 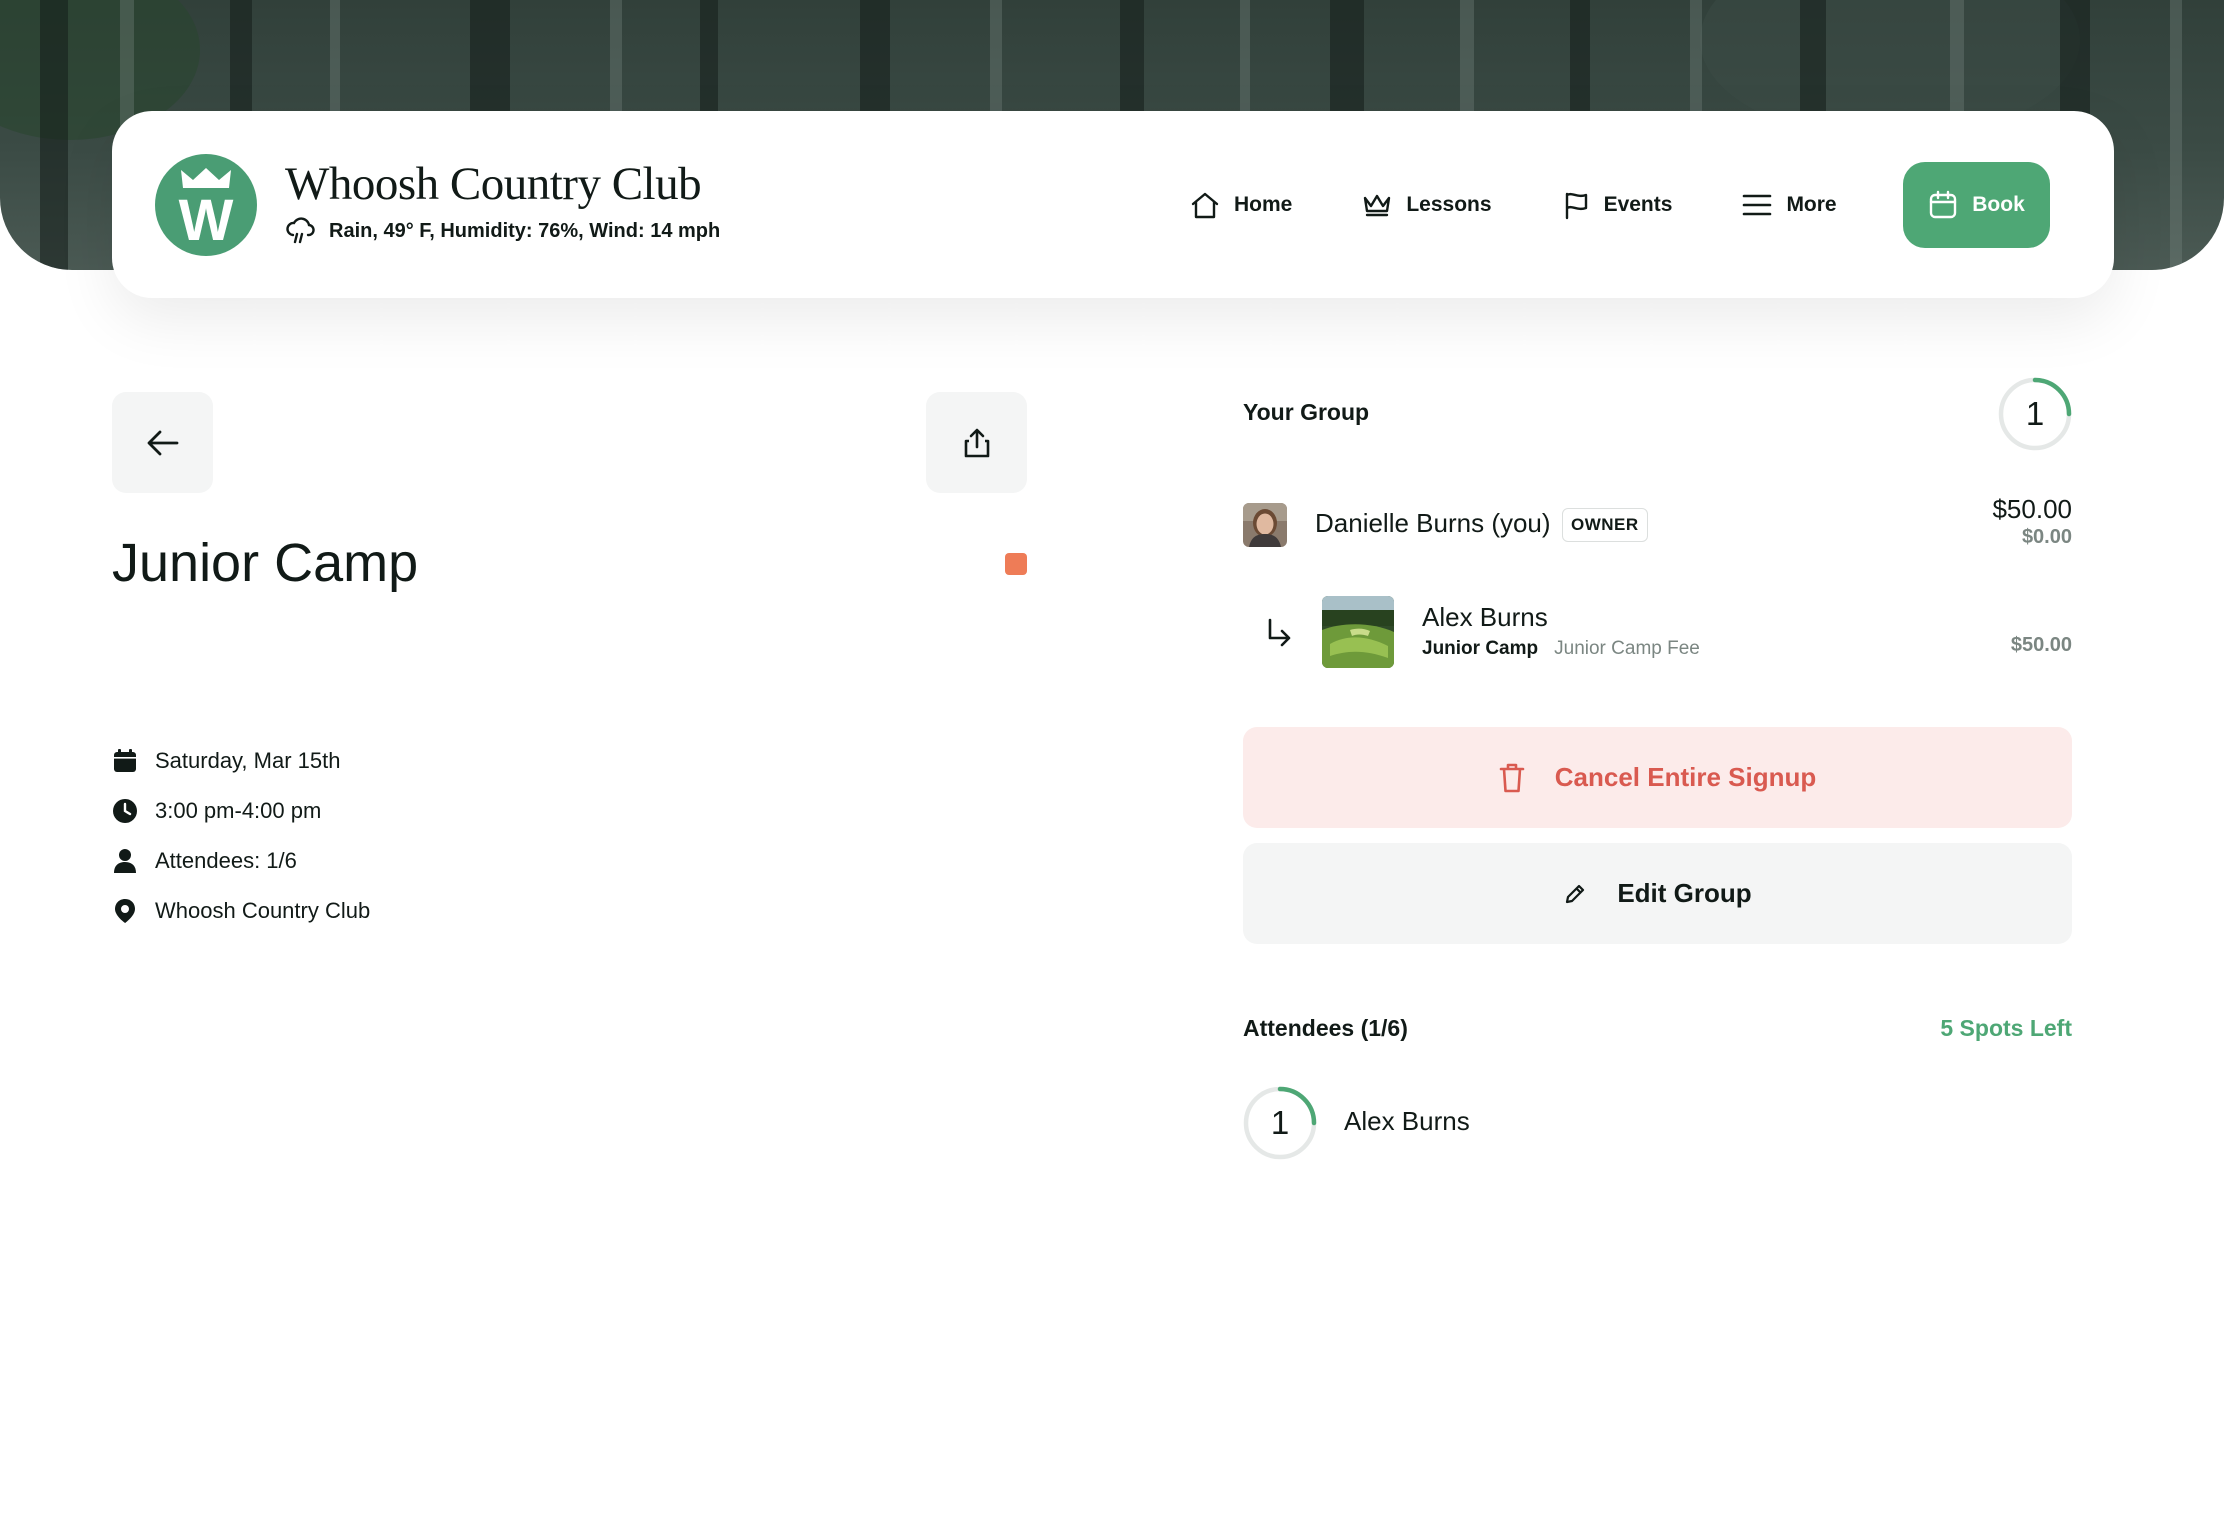 What do you see at coordinates (125, 911) in the screenshot?
I see `location-pin-icon` at bounding box center [125, 911].